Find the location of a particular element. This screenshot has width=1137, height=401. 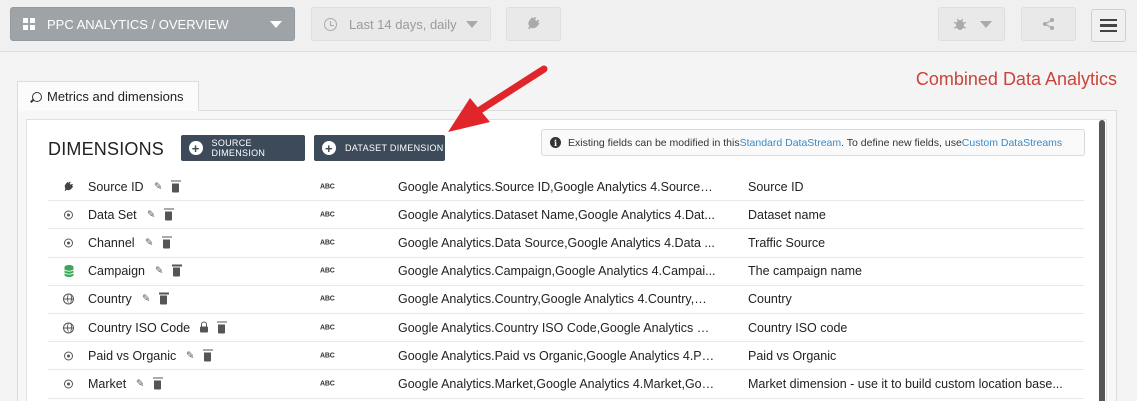

dashboard-grid-icon is located at coordinates (29, 24).